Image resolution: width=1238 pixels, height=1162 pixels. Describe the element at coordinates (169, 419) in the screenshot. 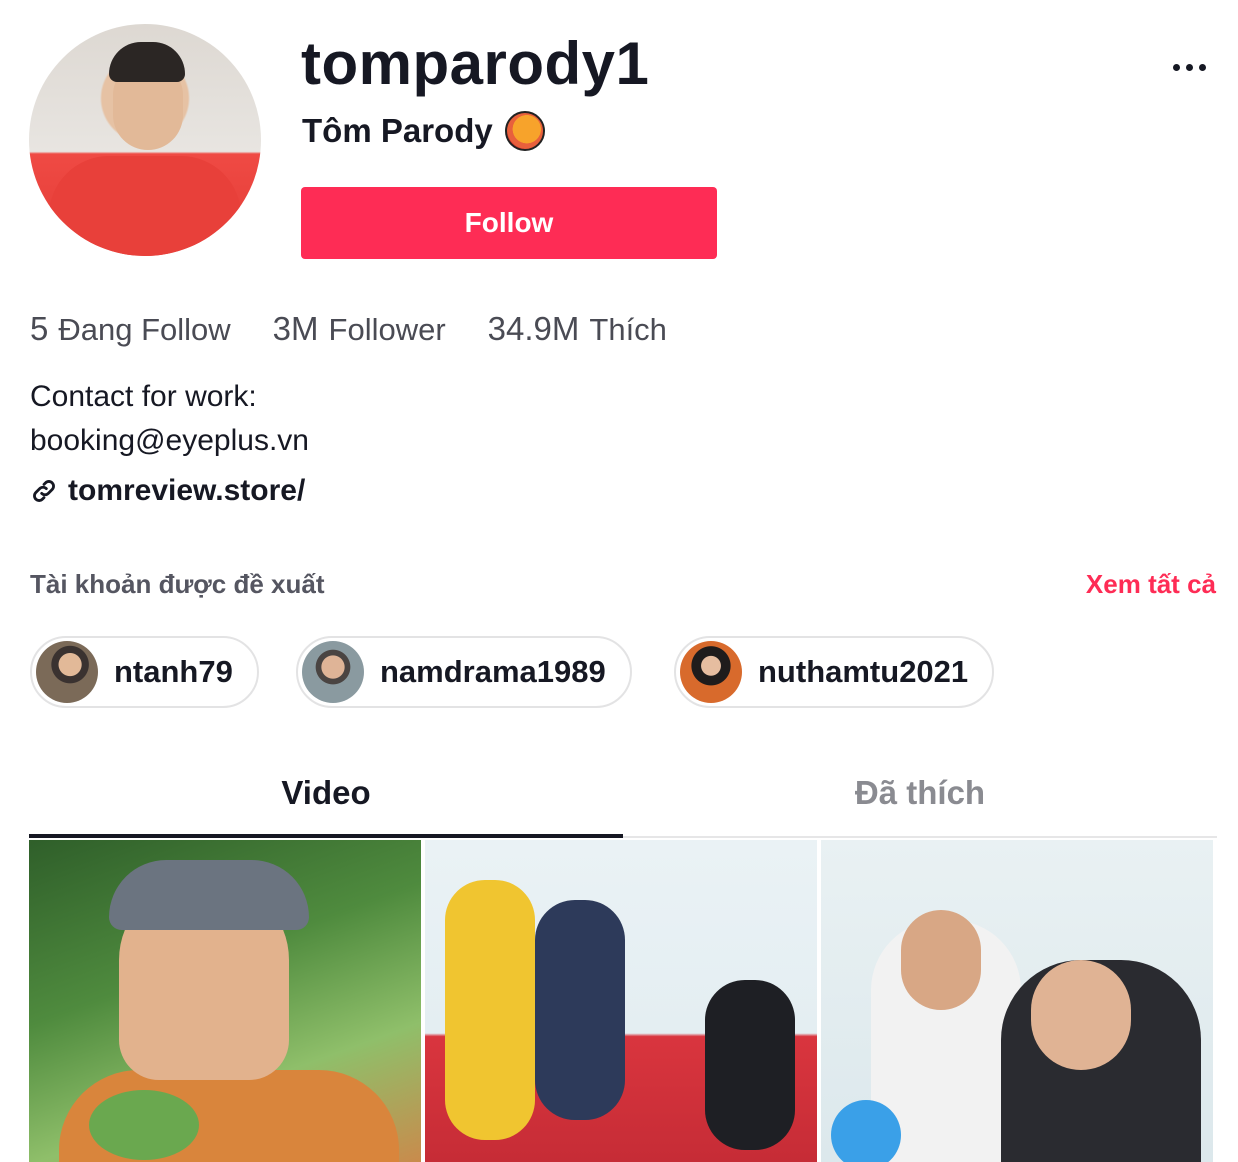

I see `profile-bio: Contact for work: booking@eyeplus.vn` at that location.